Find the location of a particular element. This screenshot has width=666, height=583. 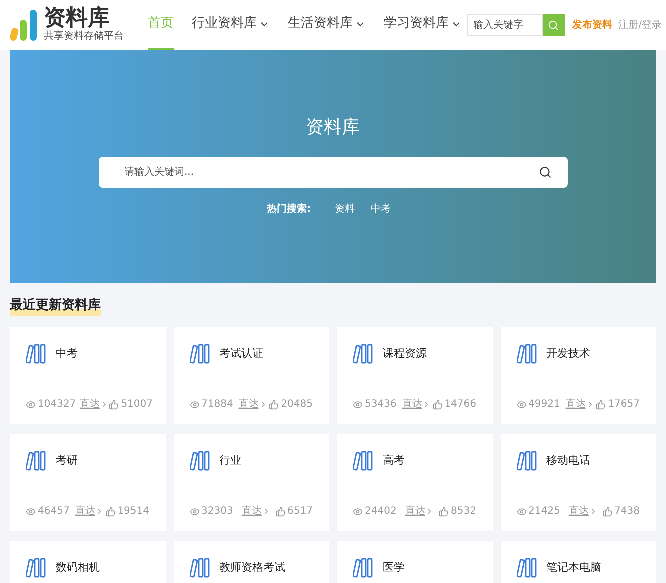

view-count: 53436 is located at coordinates (381, 405).